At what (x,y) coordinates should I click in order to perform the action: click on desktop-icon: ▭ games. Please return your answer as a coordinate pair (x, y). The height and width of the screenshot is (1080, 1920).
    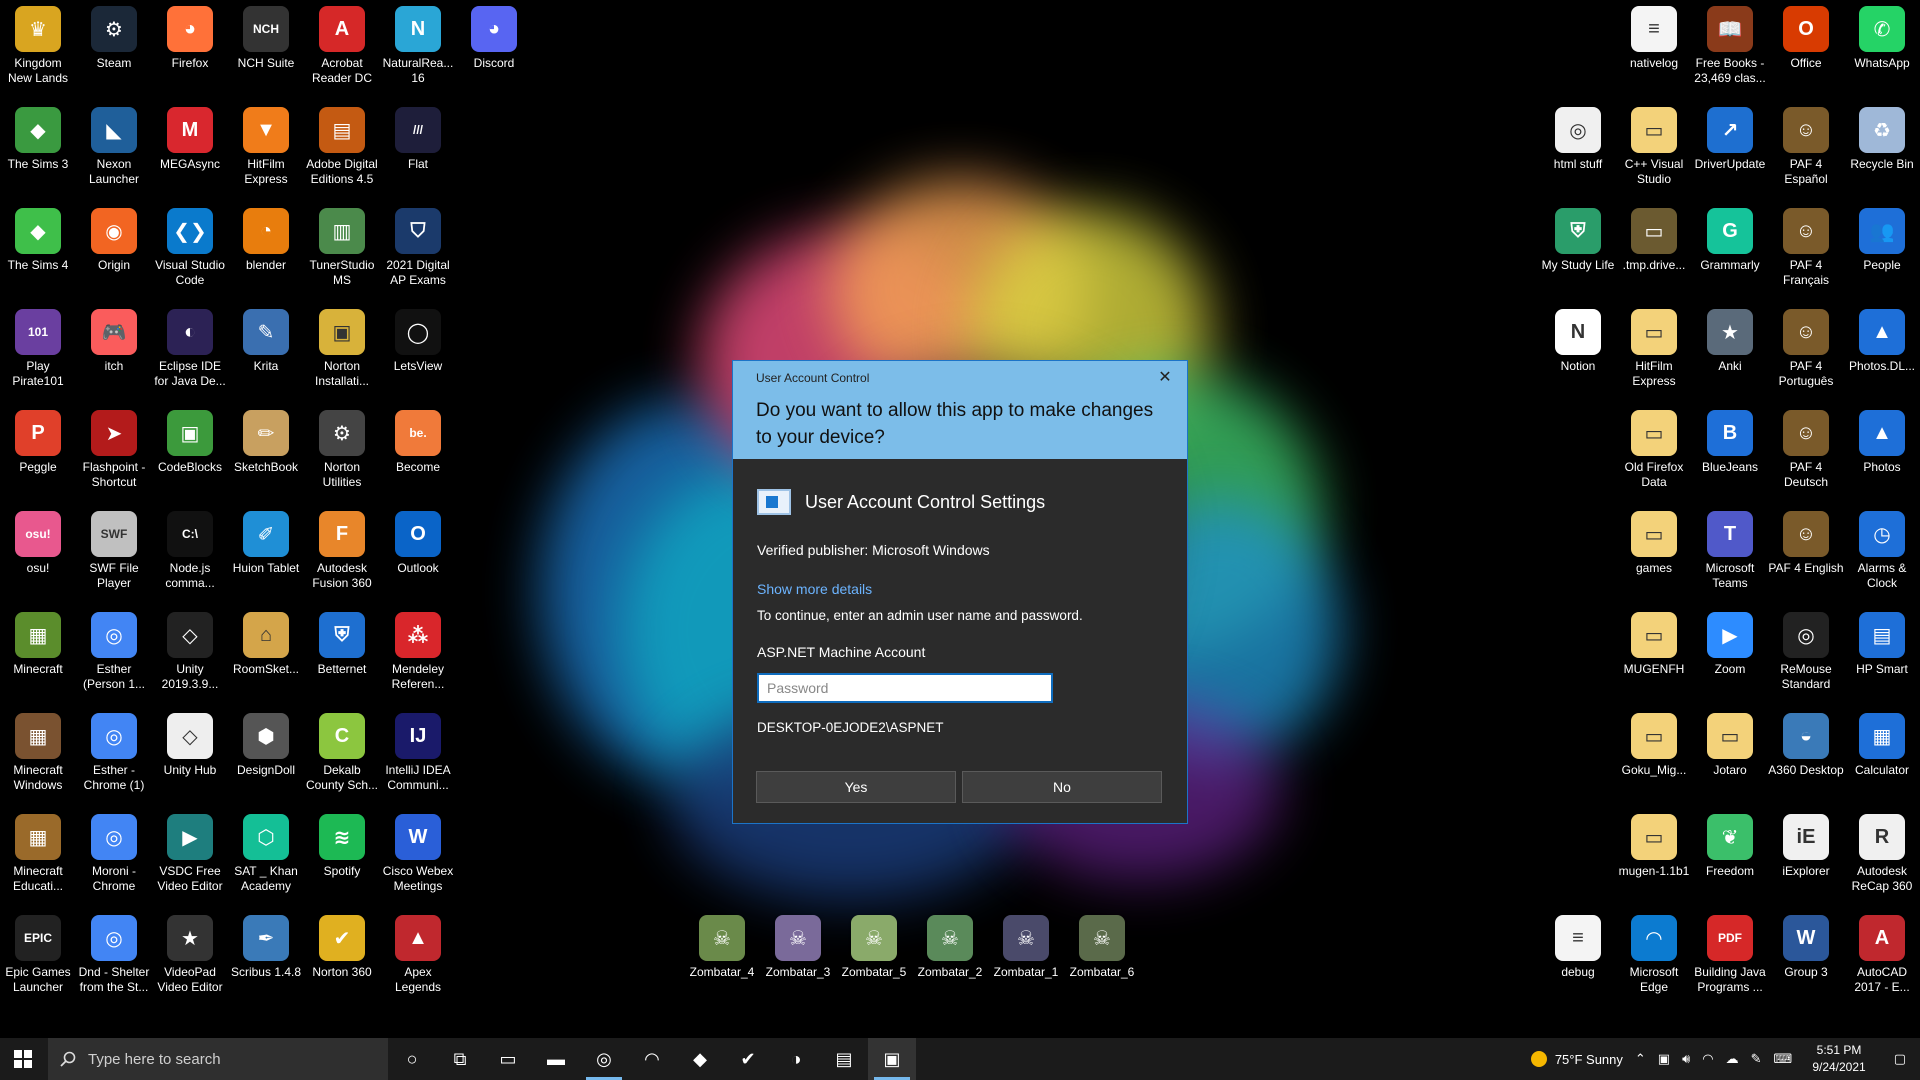
    Looking at the image, I should click on (1654, 555).